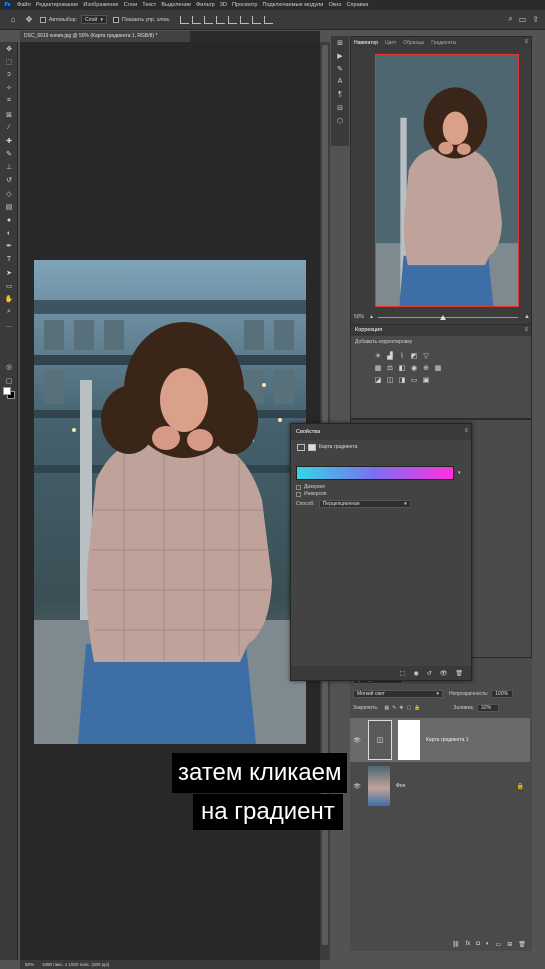 Image resolution: width=545 pixels, height=969 pixels. I want to click on layer-mask-thumbnail, so click(409, 740).